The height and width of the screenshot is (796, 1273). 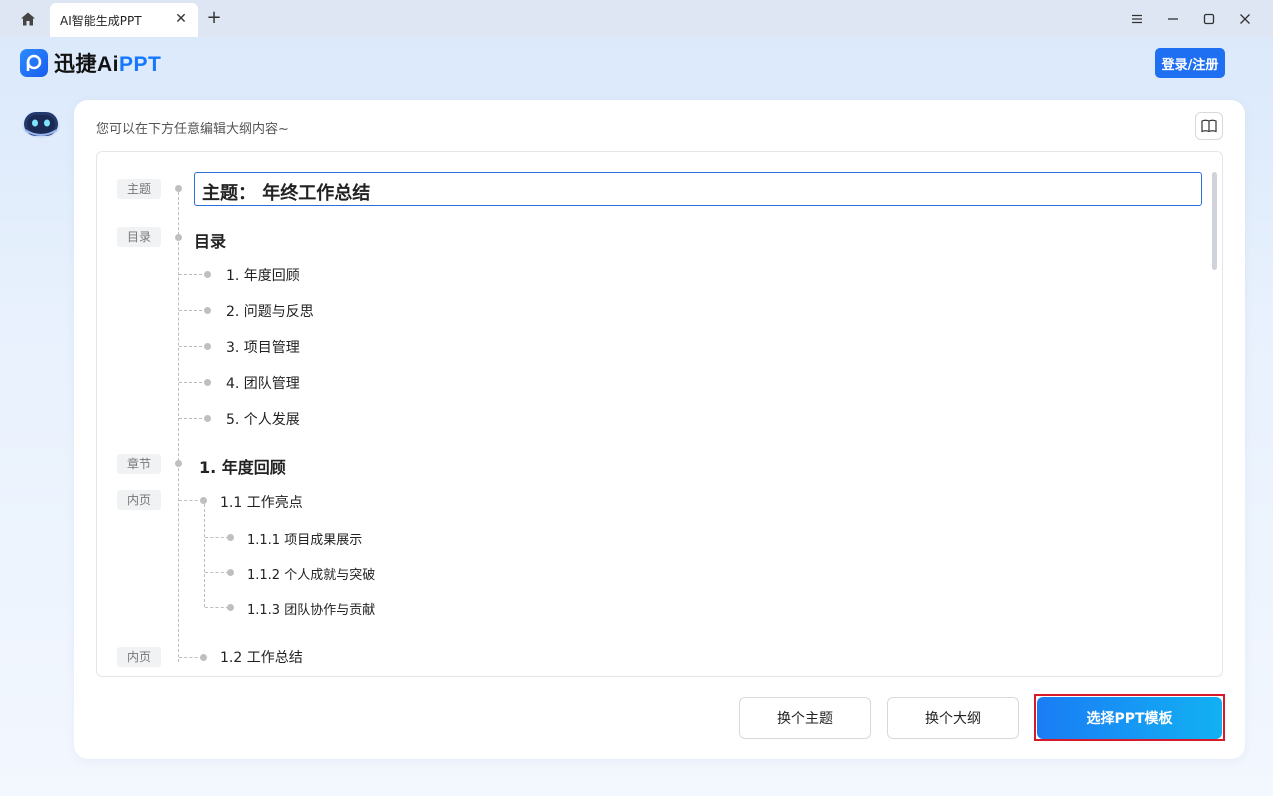 I want to click on brand-logo: 迅捷AiPPT, so click(x=90, y=63).